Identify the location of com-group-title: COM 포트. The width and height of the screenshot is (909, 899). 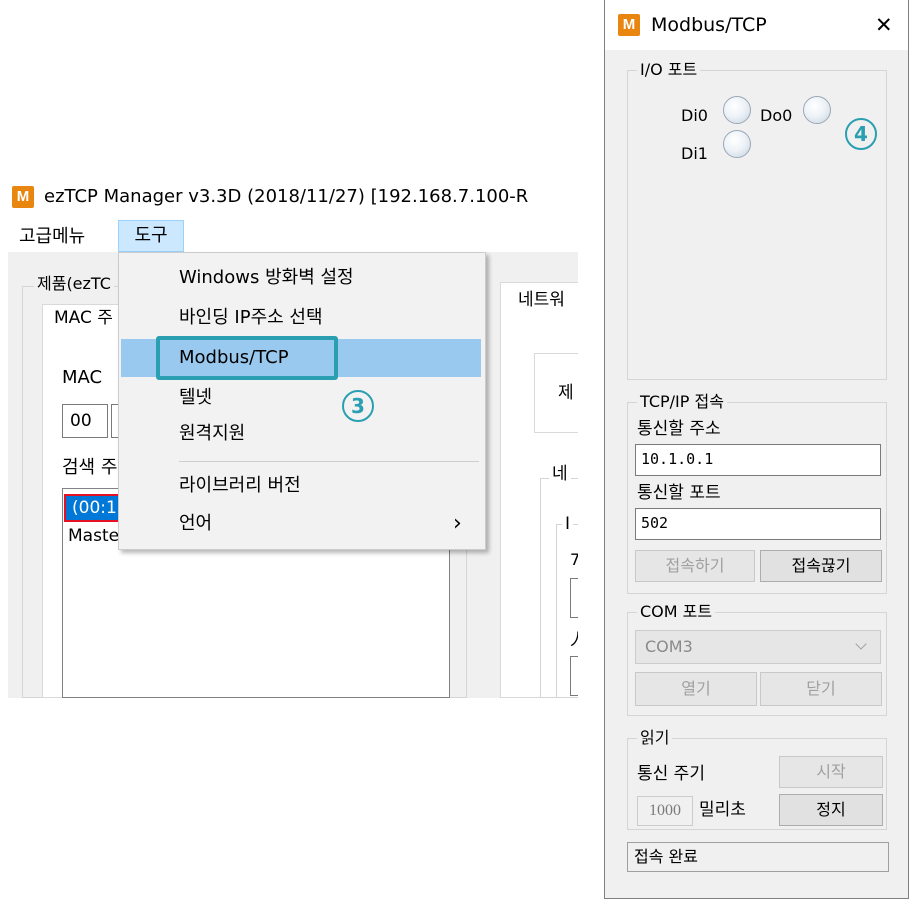
(676, 612).